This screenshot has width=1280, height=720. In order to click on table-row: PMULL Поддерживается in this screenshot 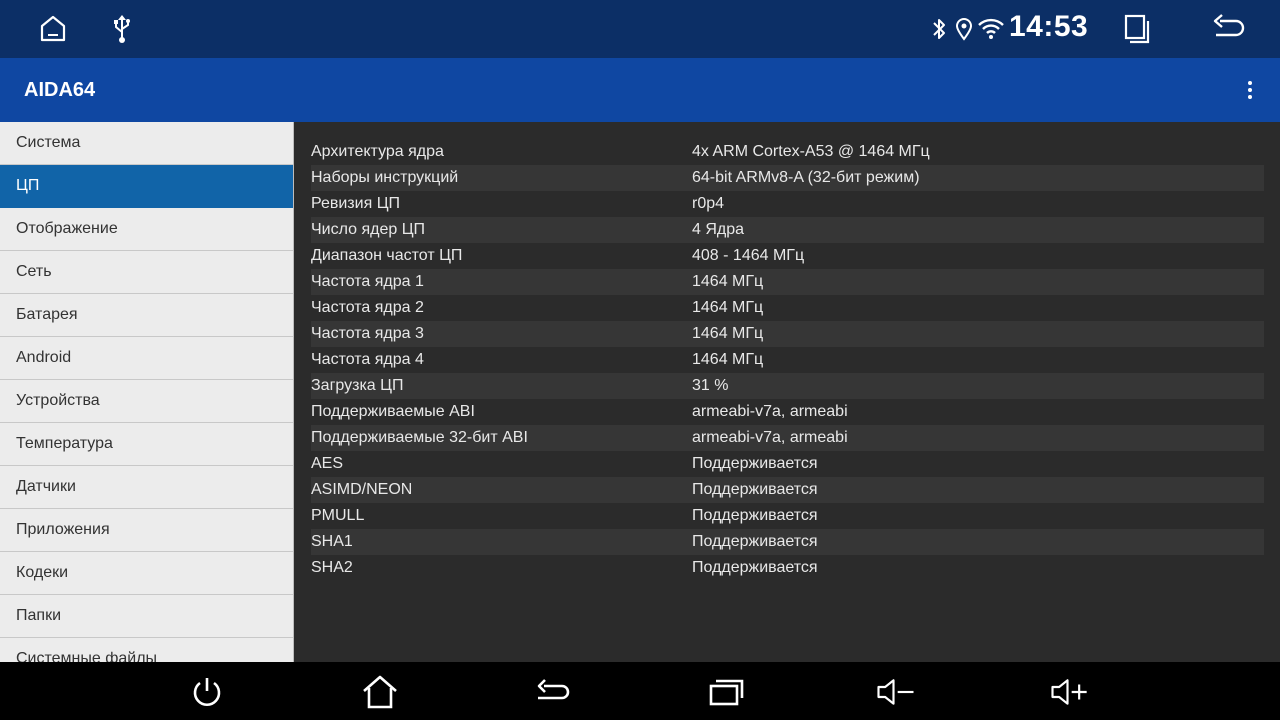, I will do `click(787, 516)`.